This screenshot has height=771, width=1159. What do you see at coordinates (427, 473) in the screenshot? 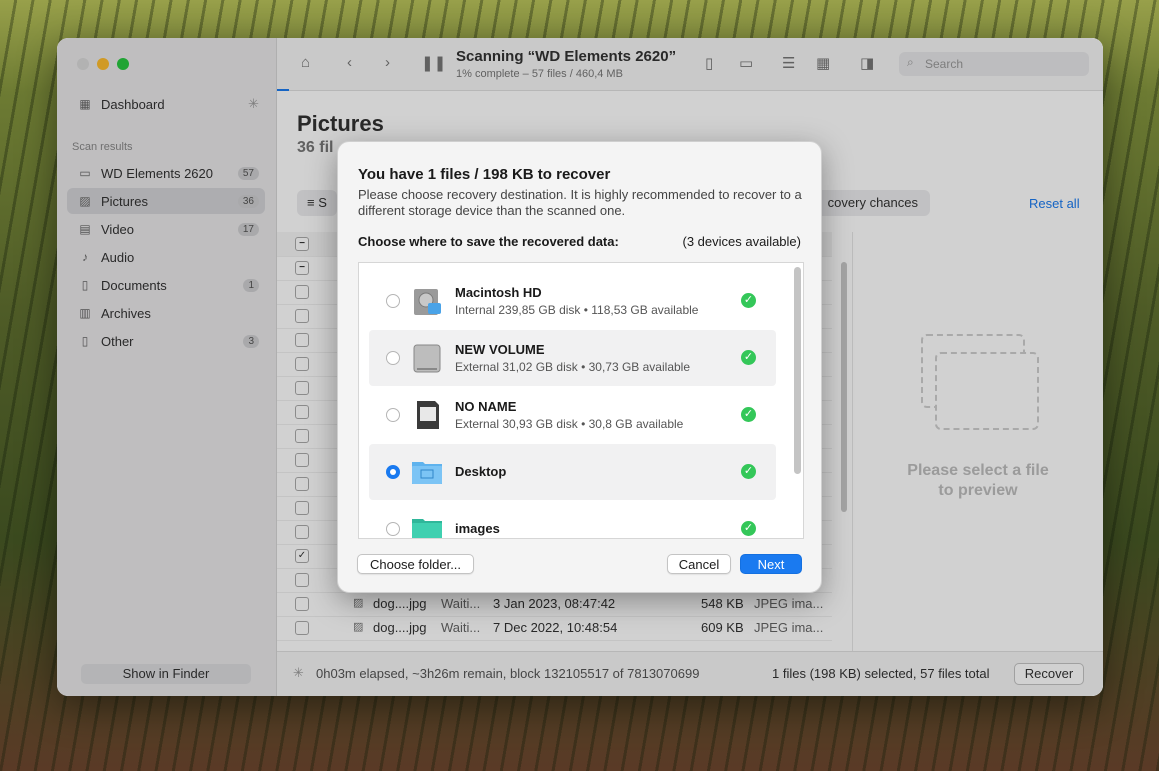
I see `desktop-folder-icon` at bounding box center [427, 473].